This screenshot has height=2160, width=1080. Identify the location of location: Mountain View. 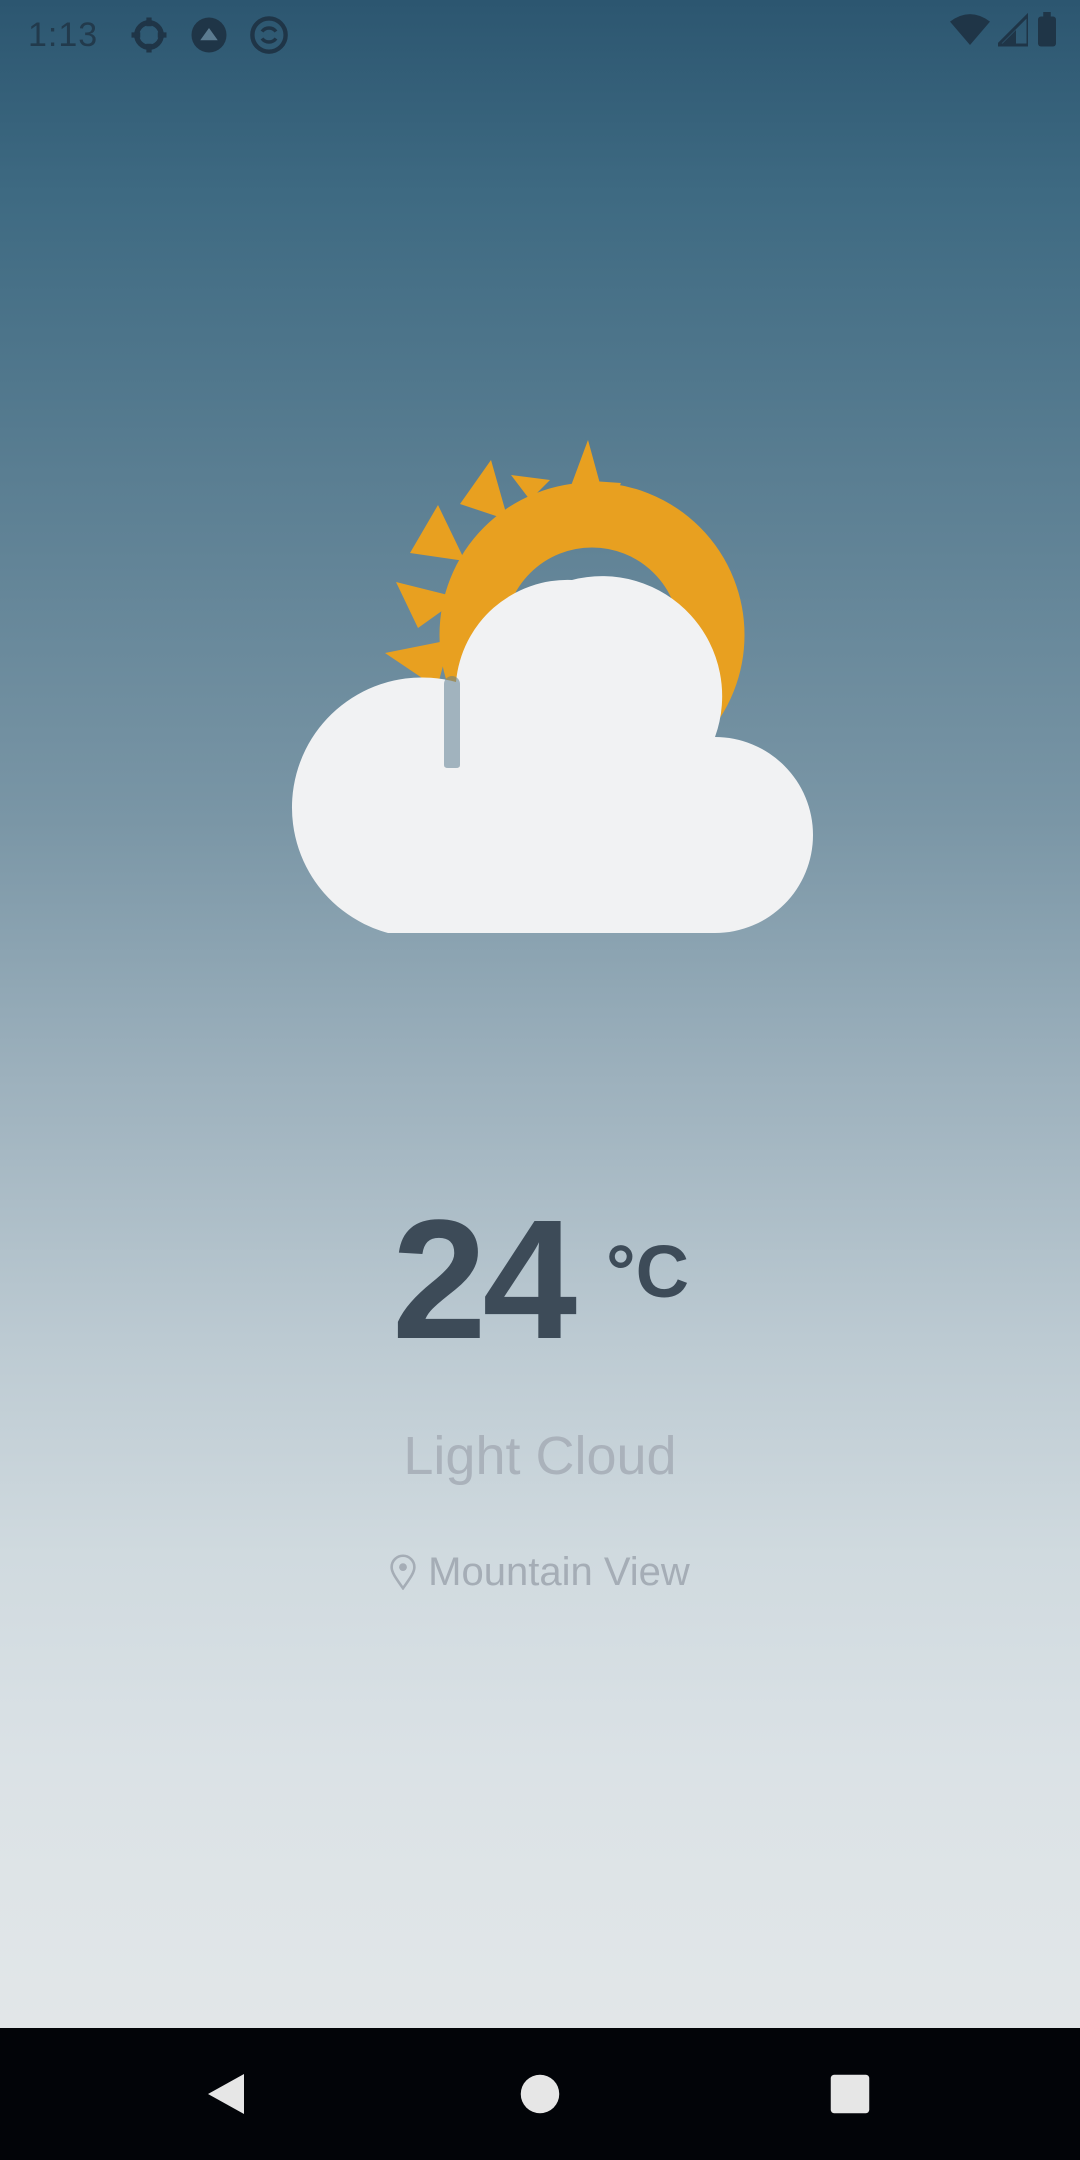
(540, 1572).